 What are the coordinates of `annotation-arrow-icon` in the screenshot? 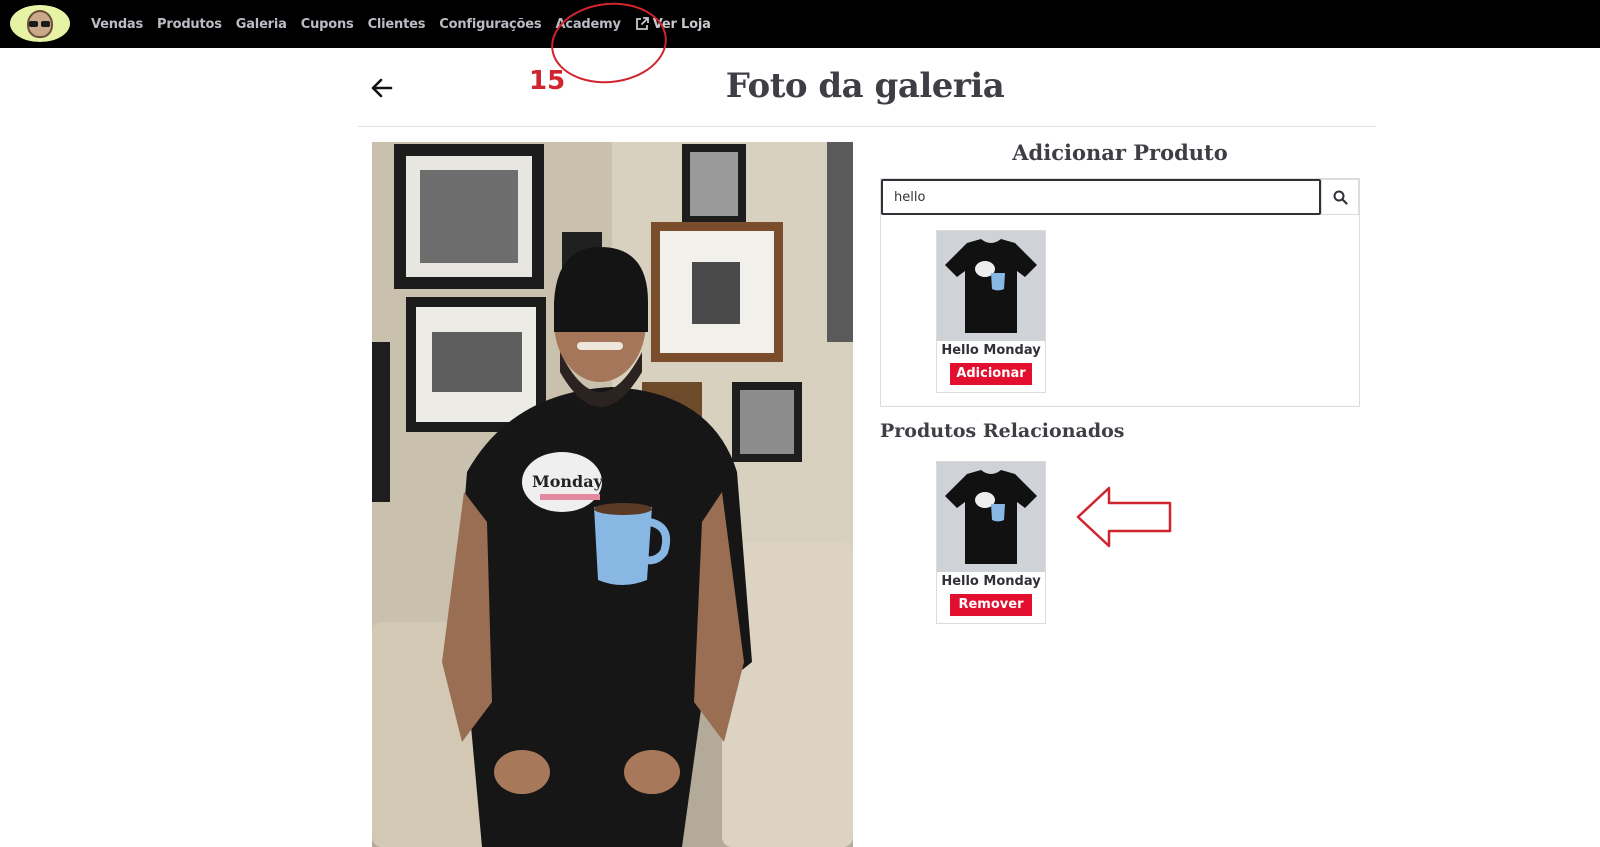 It's located at (1124, 517).